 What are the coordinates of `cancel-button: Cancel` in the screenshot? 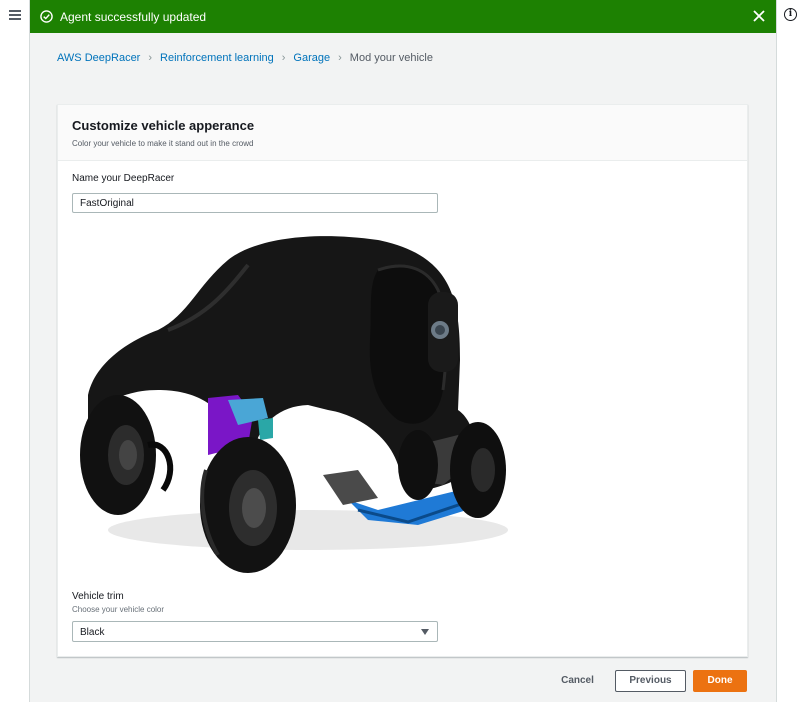 It's located at (577, 680).